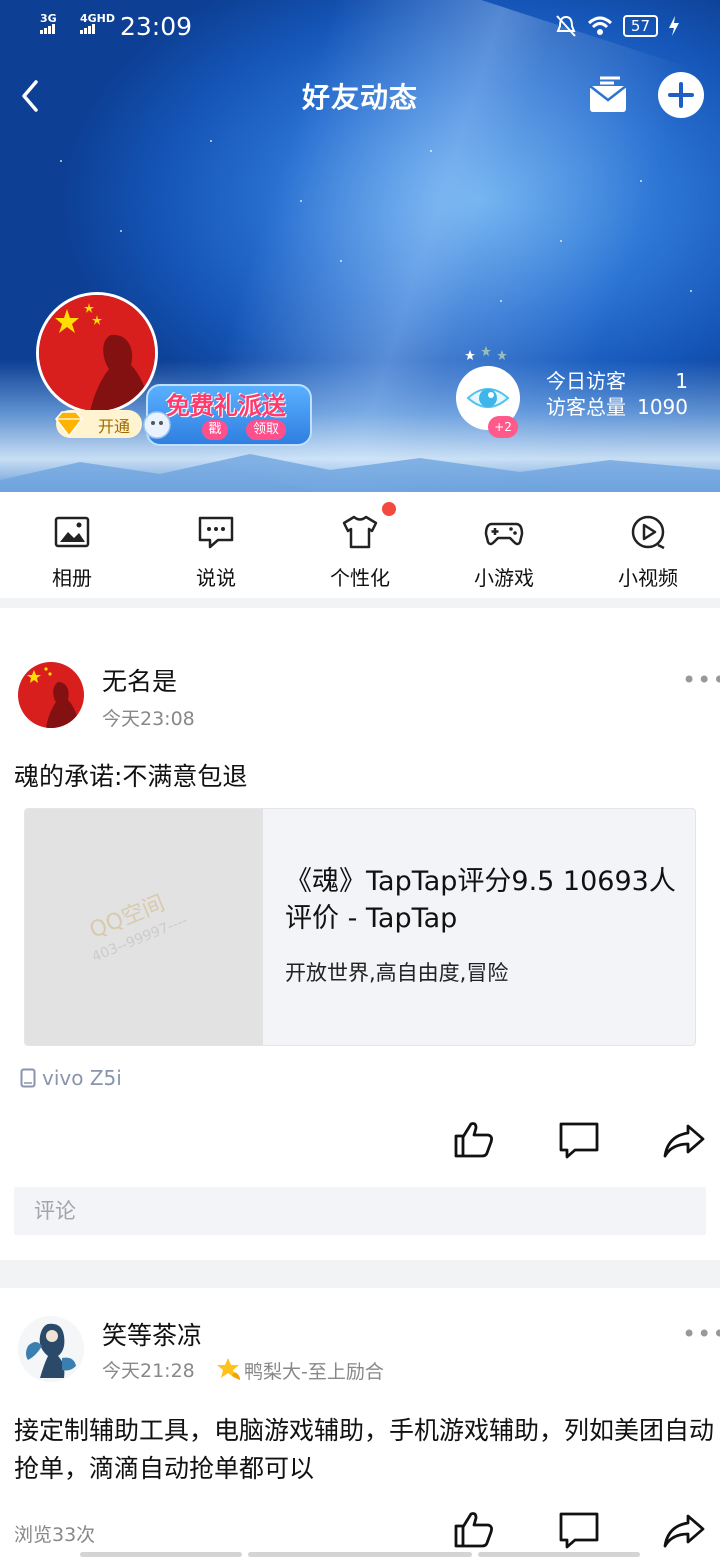 The height and width of the screenshot is (1560, 720). I want to click on battery-indicator: 57, so click(640, 26).